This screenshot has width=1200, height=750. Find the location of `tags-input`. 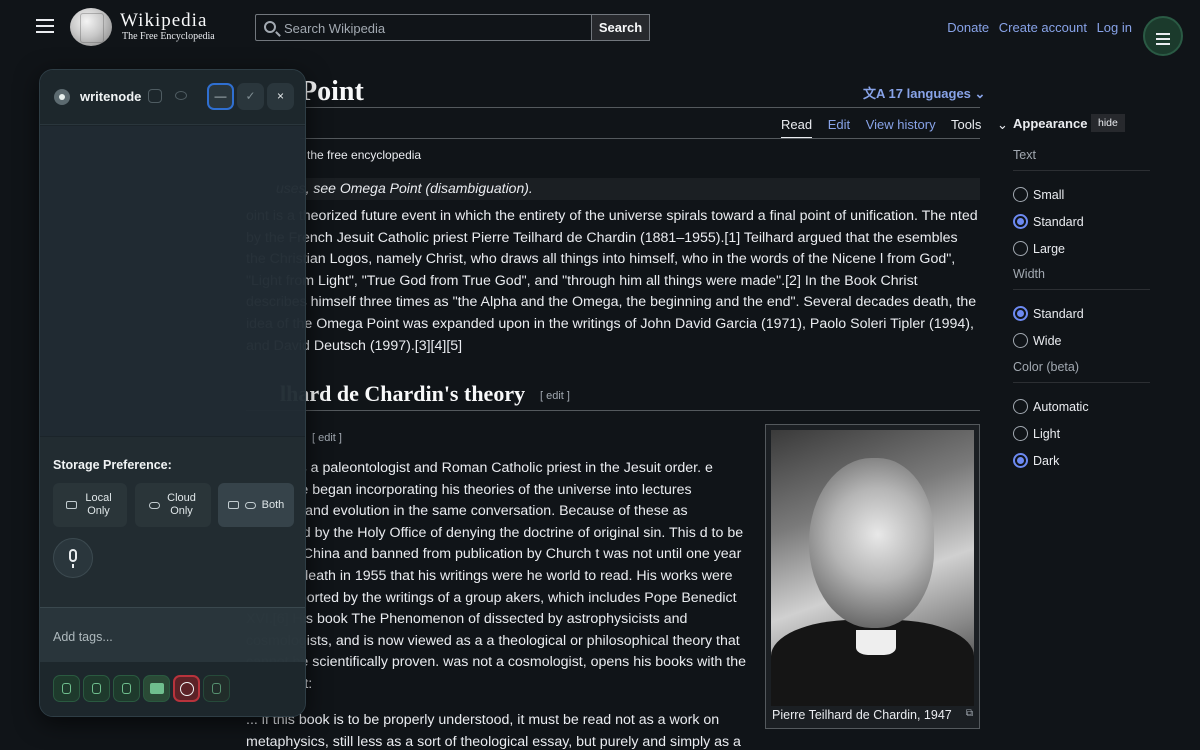

tags-input is located at coordinates (173, 637).